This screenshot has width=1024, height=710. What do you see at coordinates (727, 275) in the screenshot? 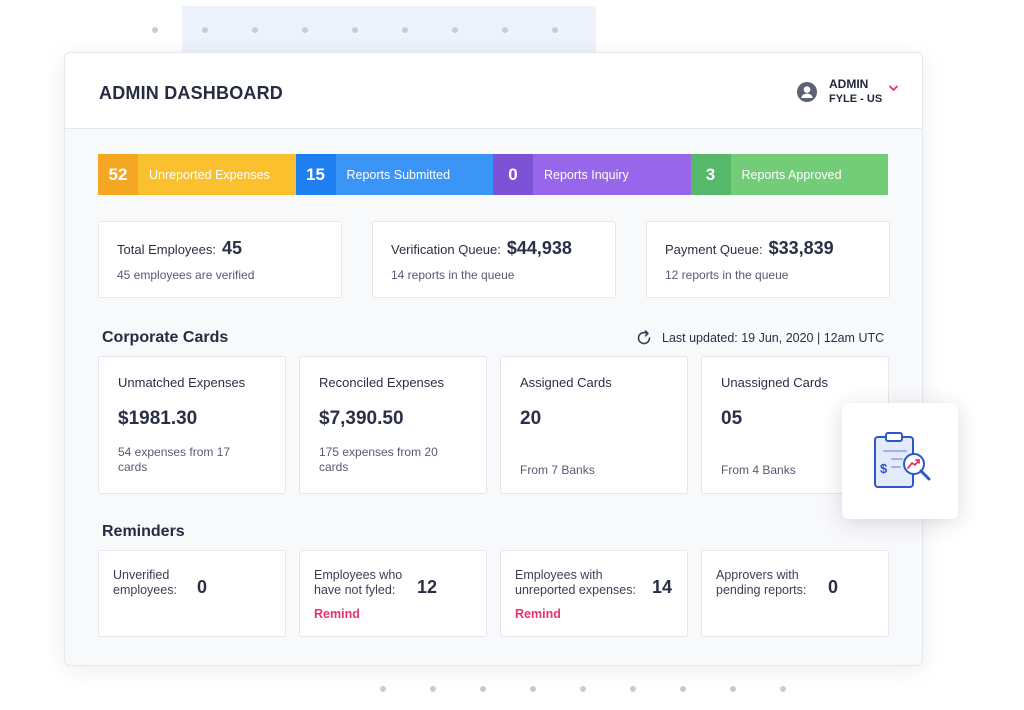
I see `info-subtext: 12 reports in the queue` at bounding box center [727, 275].